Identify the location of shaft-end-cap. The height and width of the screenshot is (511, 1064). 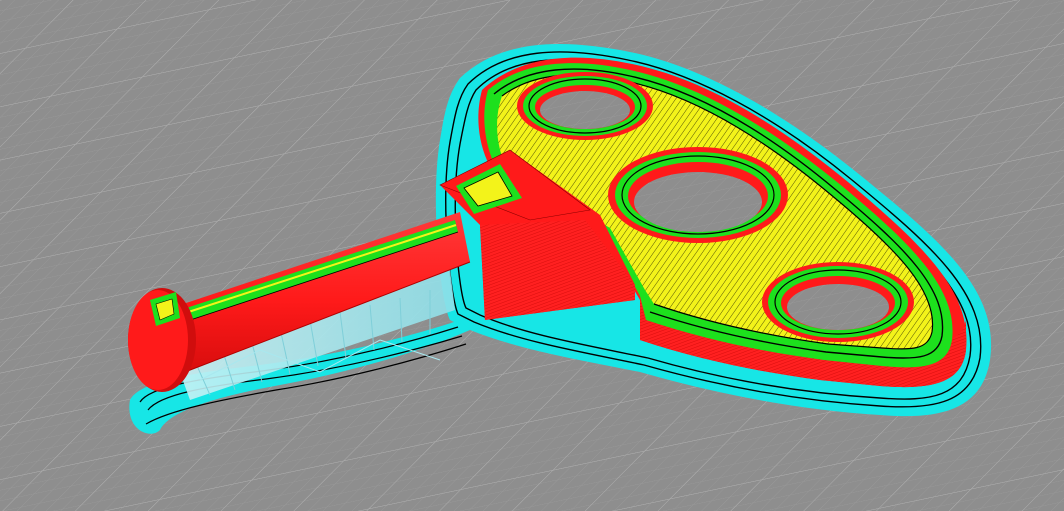
(162, 340).